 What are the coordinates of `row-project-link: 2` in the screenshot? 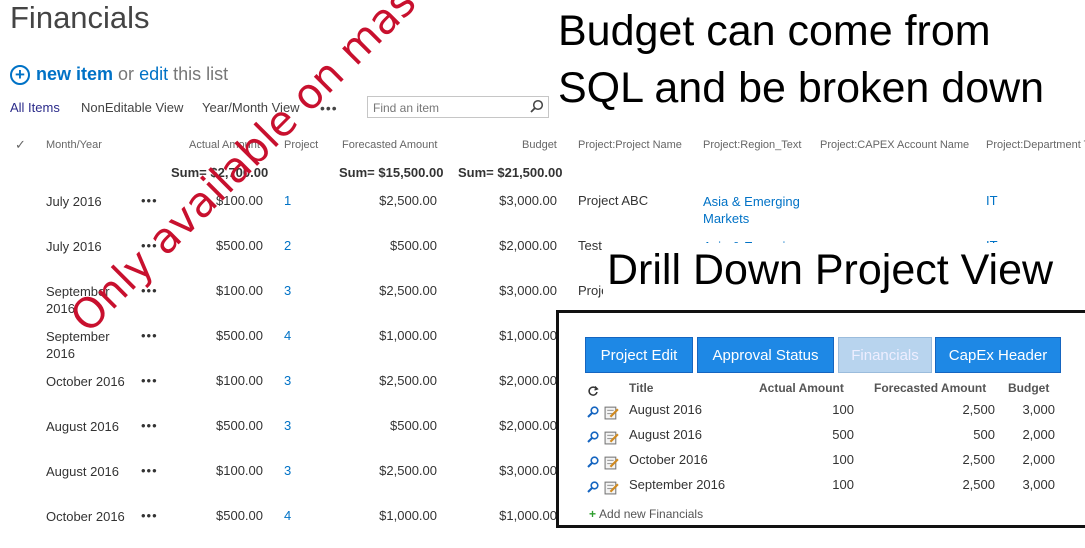 It's located at (287, 245).